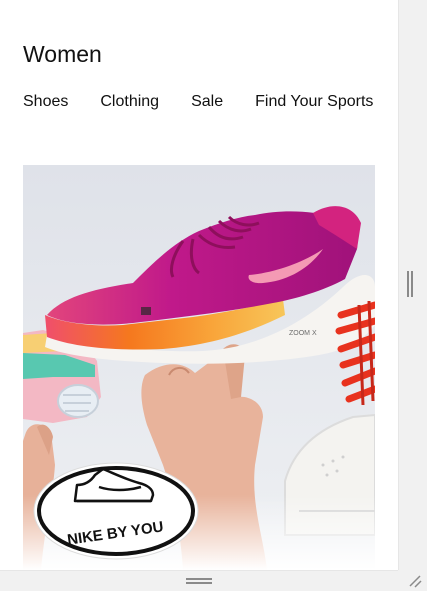 This screenshot has height=596, width=427. What do you see at coordinates (116, 511) in the screenshot?
I see `nike-by-you-badge: NIKE BY YOU` at bounding box center [116, 511].